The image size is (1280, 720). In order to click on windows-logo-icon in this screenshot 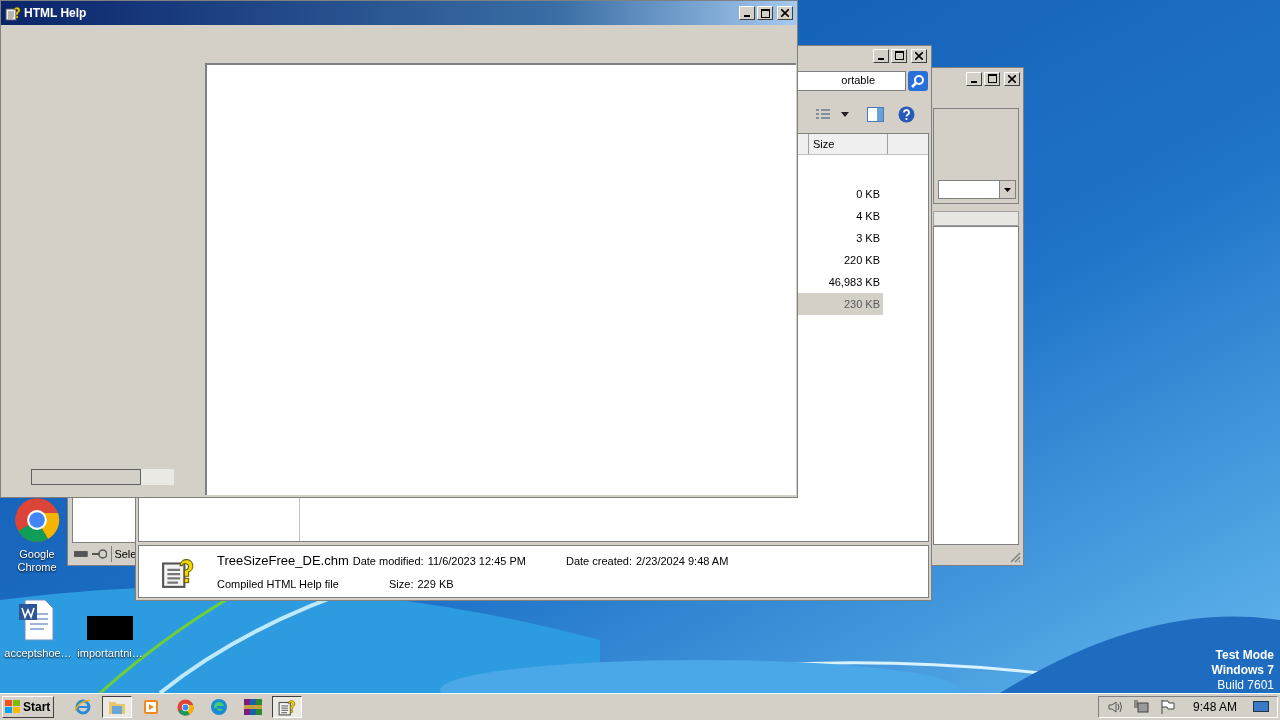, I will do `click(13, 707)`.